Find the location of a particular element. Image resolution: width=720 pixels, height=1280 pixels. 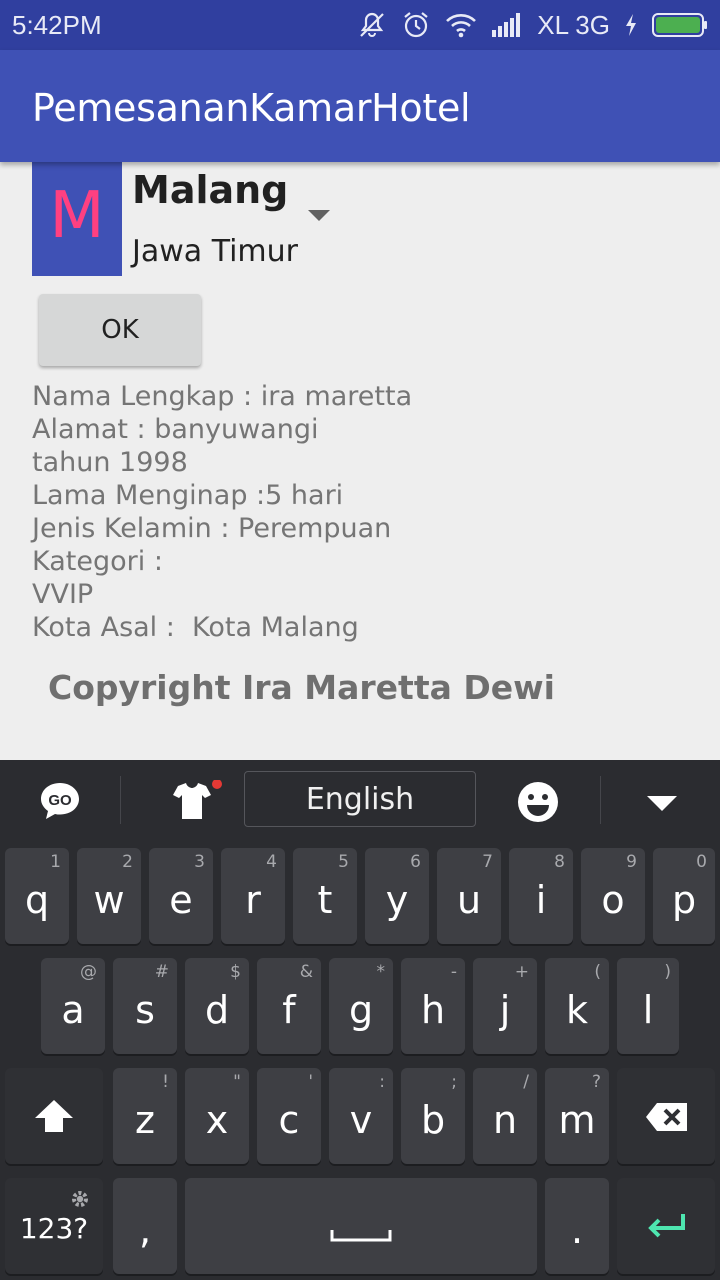

key-r: 4r is located at coordinates (253, 896).